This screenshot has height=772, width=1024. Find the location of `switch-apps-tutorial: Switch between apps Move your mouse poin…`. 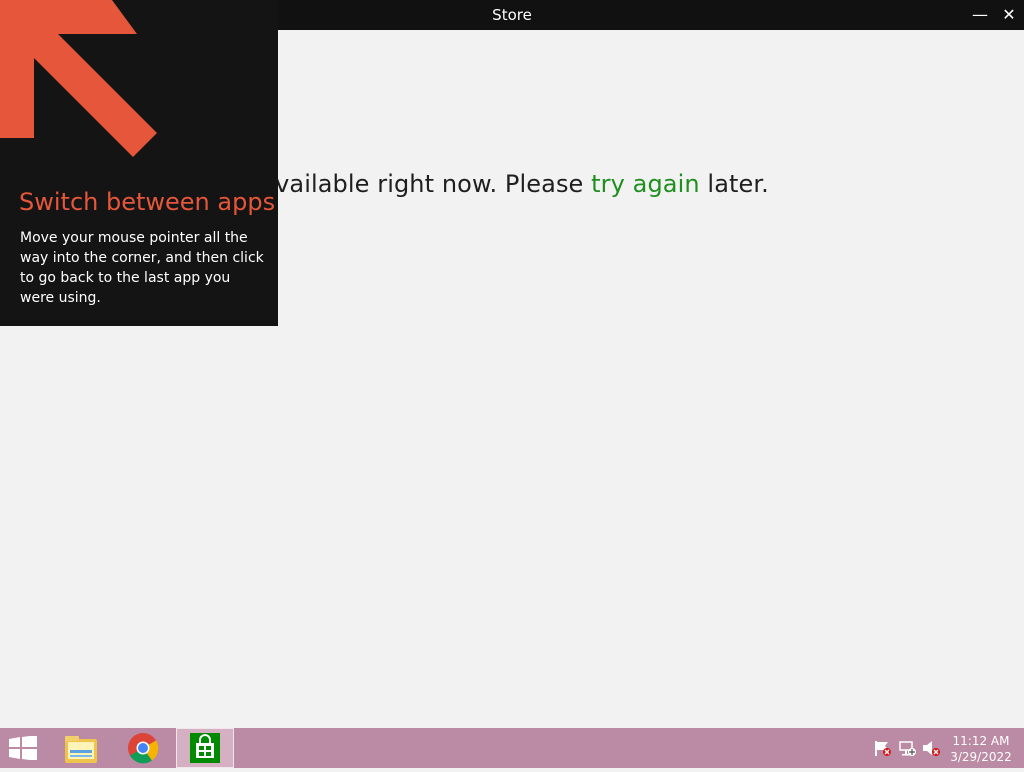

switch-apps-tutorial: Switch between apps Move your mouse poin… is located at coordinates (139, 163).